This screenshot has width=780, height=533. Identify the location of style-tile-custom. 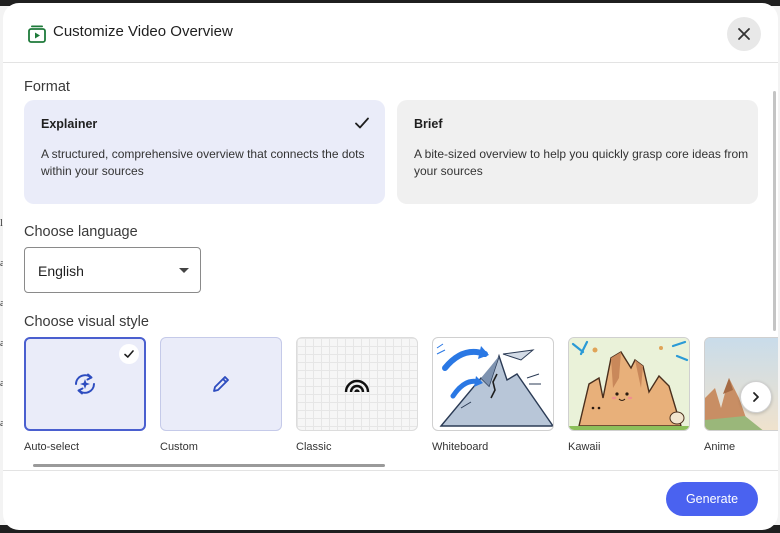
(221, 384).